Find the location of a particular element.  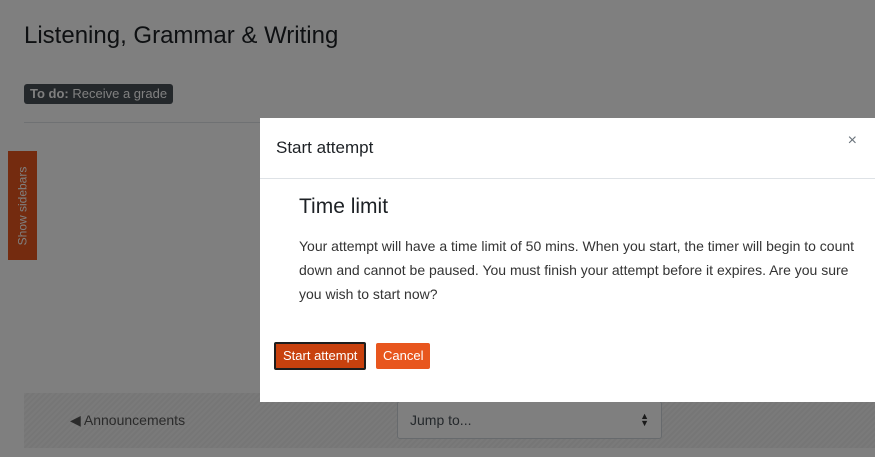

time-limit-heading: Time limit is located at coordinates (344, 206).